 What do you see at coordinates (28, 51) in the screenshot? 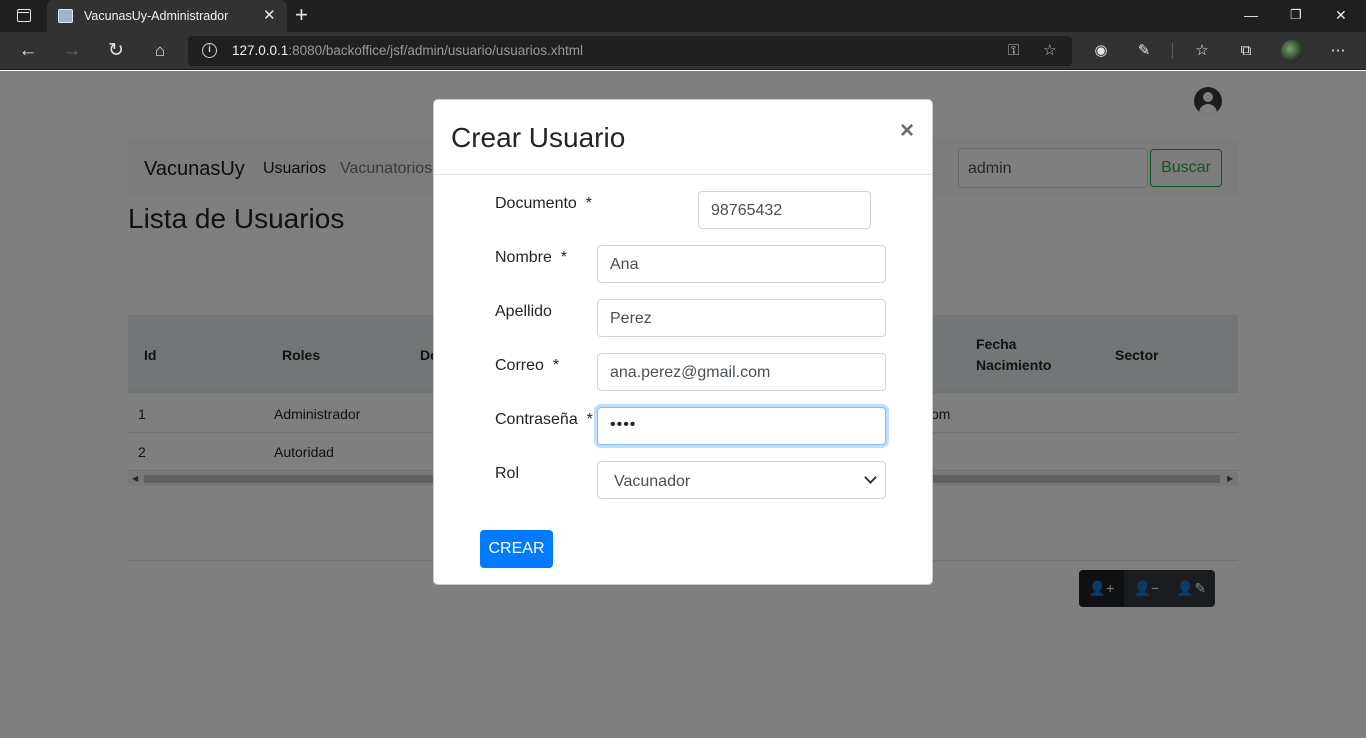
I see `back-icon: ←` at bounding box center [28, 51].